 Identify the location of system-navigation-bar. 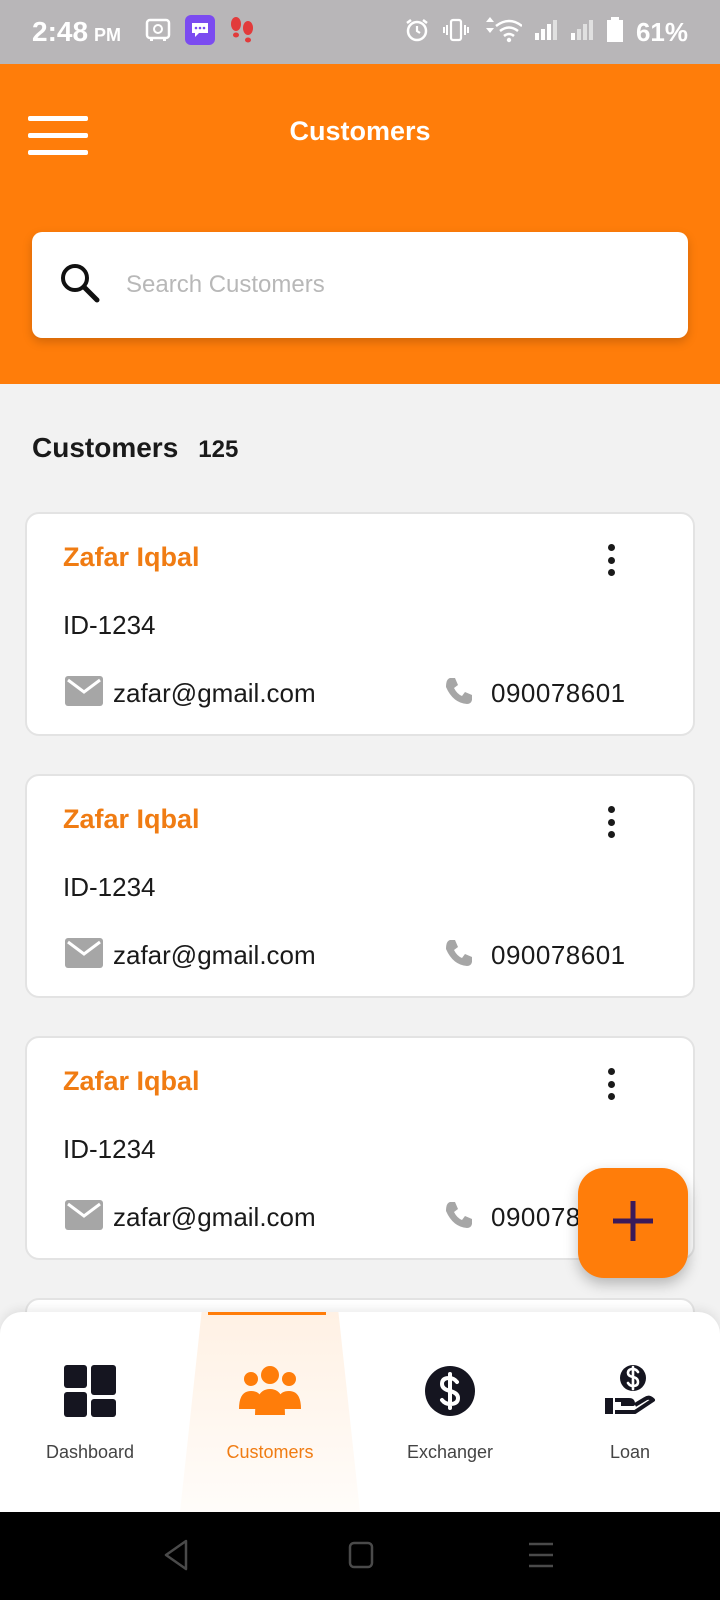
(360, 1556).